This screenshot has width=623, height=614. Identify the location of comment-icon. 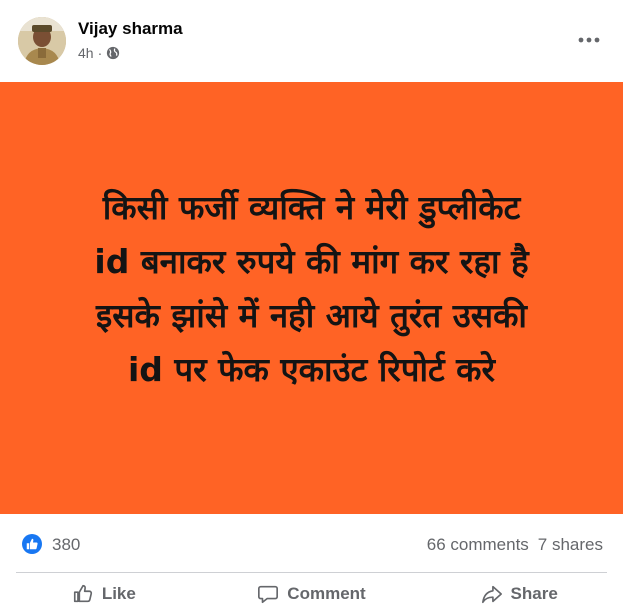
(268, 594).